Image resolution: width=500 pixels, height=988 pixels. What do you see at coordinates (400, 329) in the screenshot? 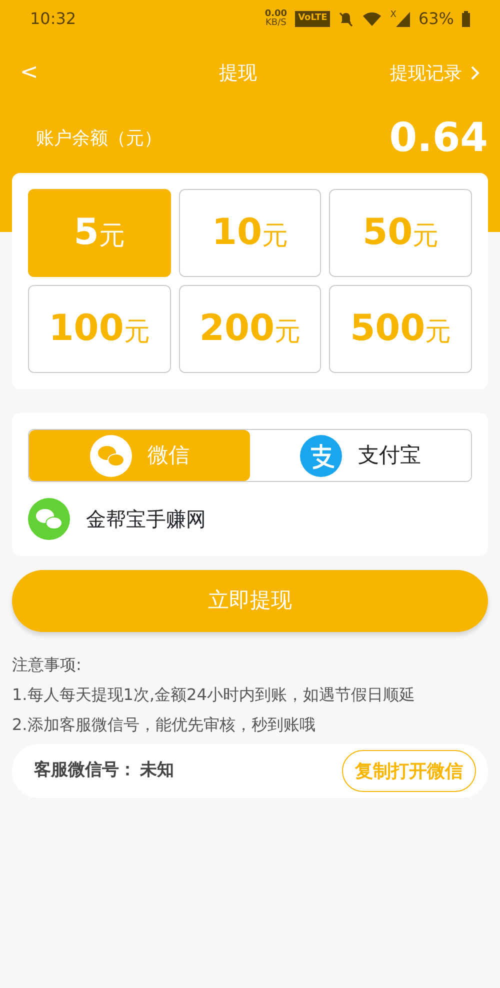
I see `amount-option: 500元` at bounding box center [400, 329].